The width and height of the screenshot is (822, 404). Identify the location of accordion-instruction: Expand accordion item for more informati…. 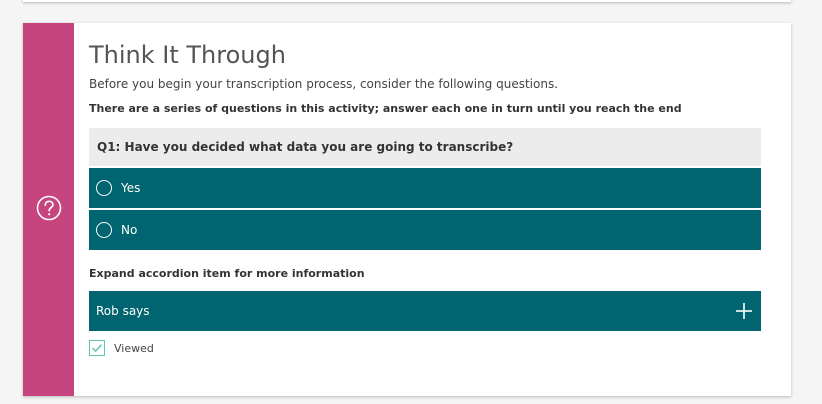
(227, 273).